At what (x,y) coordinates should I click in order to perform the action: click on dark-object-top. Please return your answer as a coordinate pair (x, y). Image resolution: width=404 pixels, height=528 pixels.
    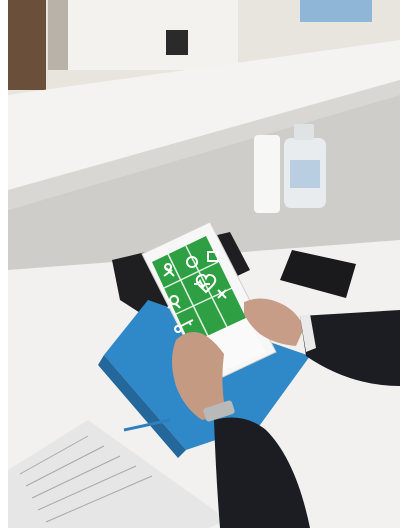
    Looking at the image, I should click on (177, 42).